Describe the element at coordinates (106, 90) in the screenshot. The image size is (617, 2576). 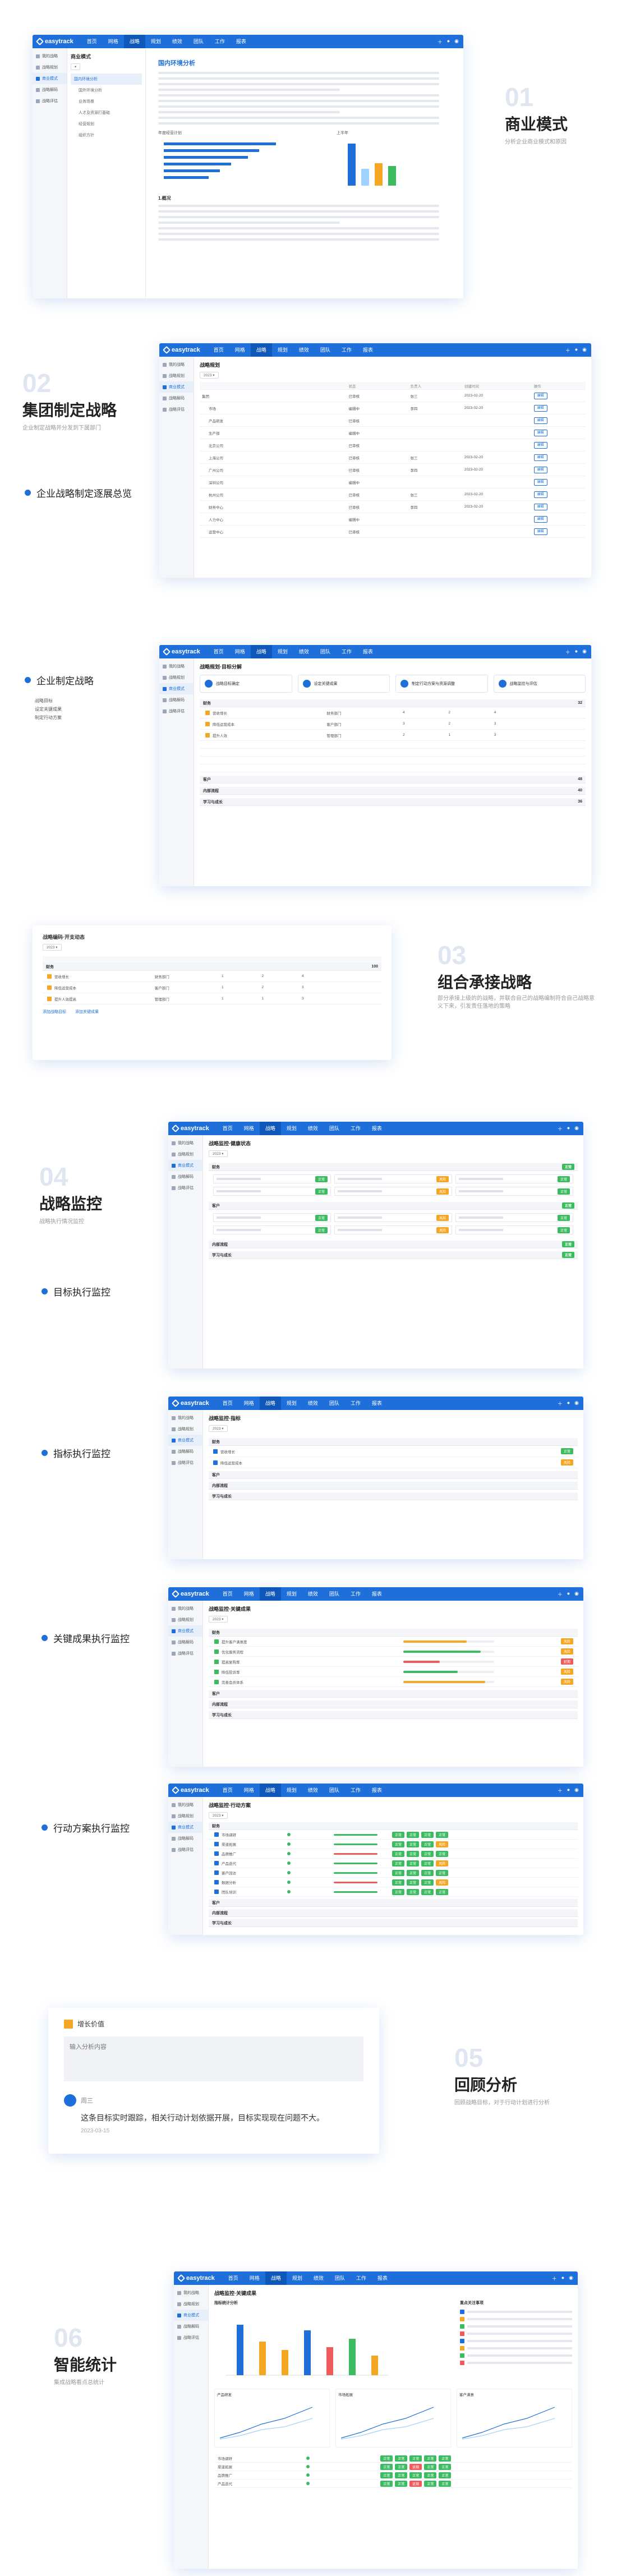
I see `tree-item: 国外环境分析` at that location.